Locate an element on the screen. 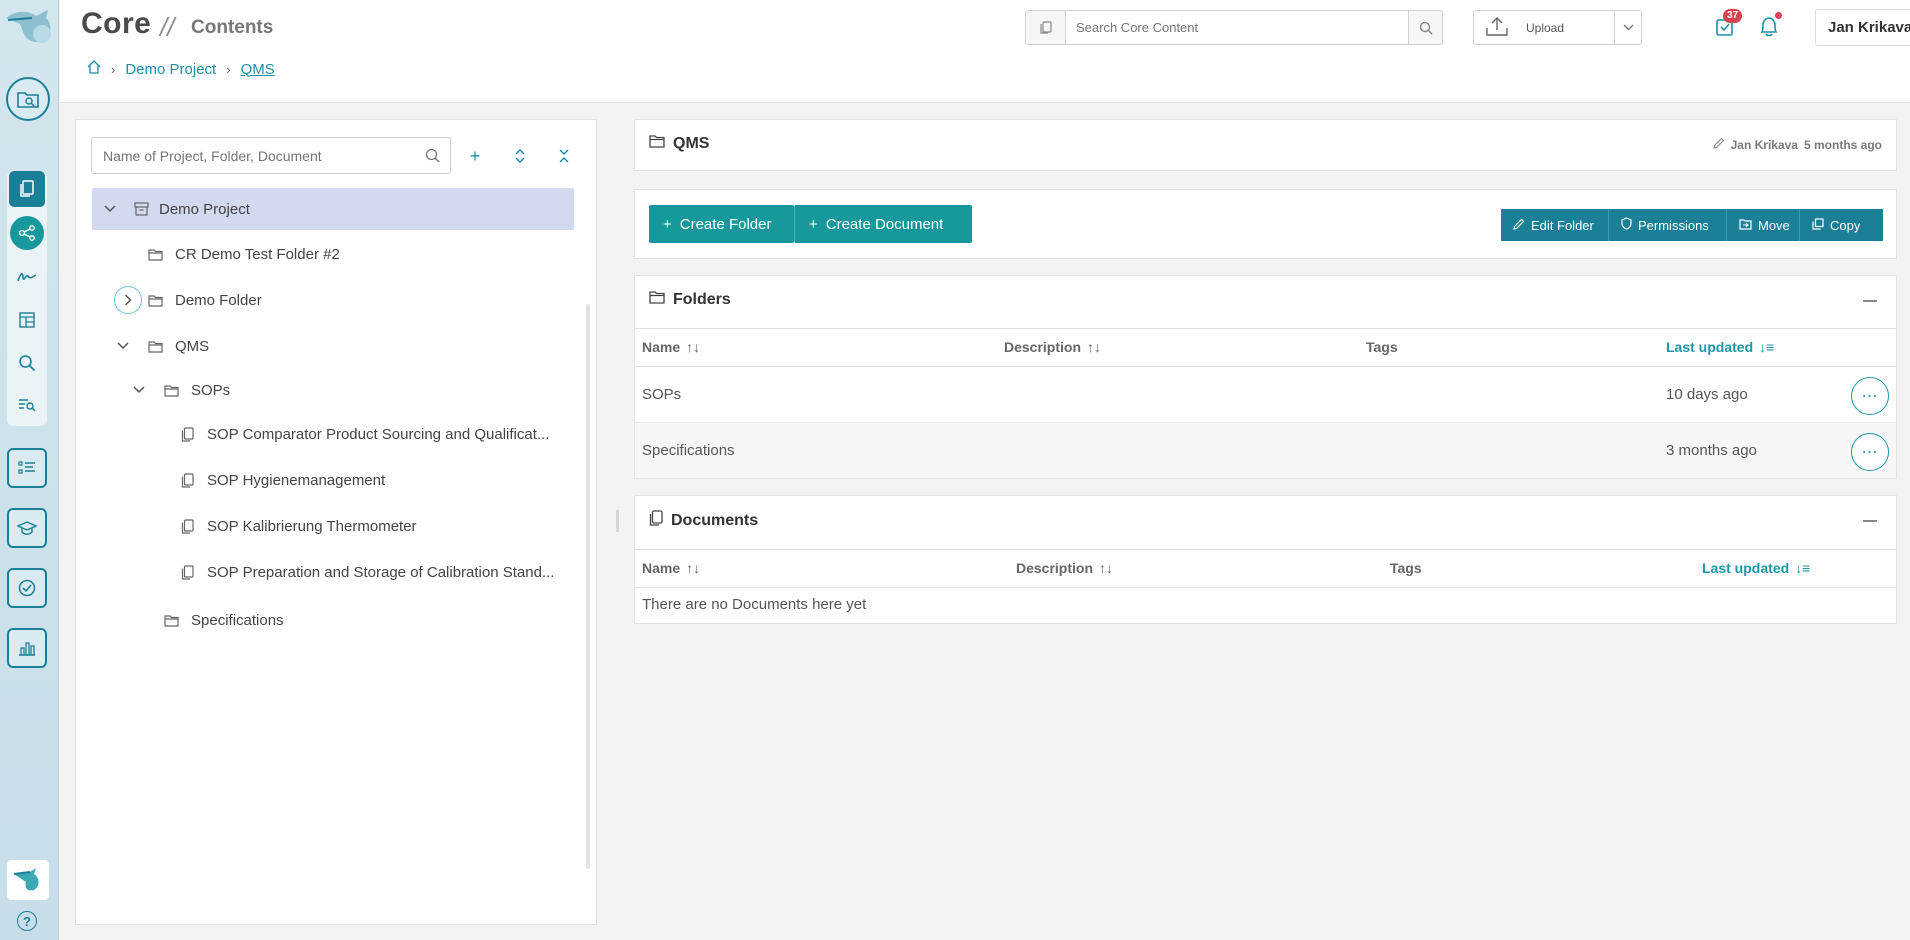  move-label: Move is located at coordinates (1774, 225).